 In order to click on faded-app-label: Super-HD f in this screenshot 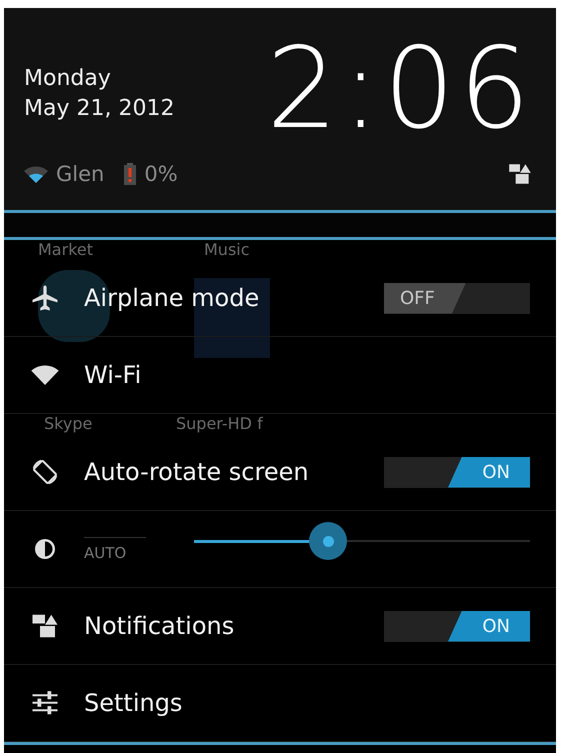, I will do `click(219, 424)`.